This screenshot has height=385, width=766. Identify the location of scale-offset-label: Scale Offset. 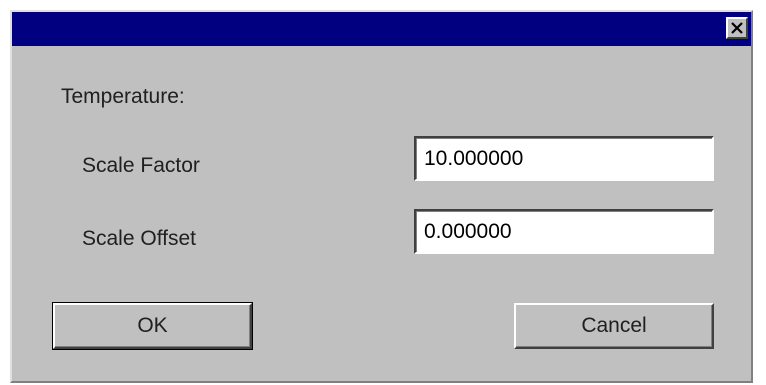
(139, 238).